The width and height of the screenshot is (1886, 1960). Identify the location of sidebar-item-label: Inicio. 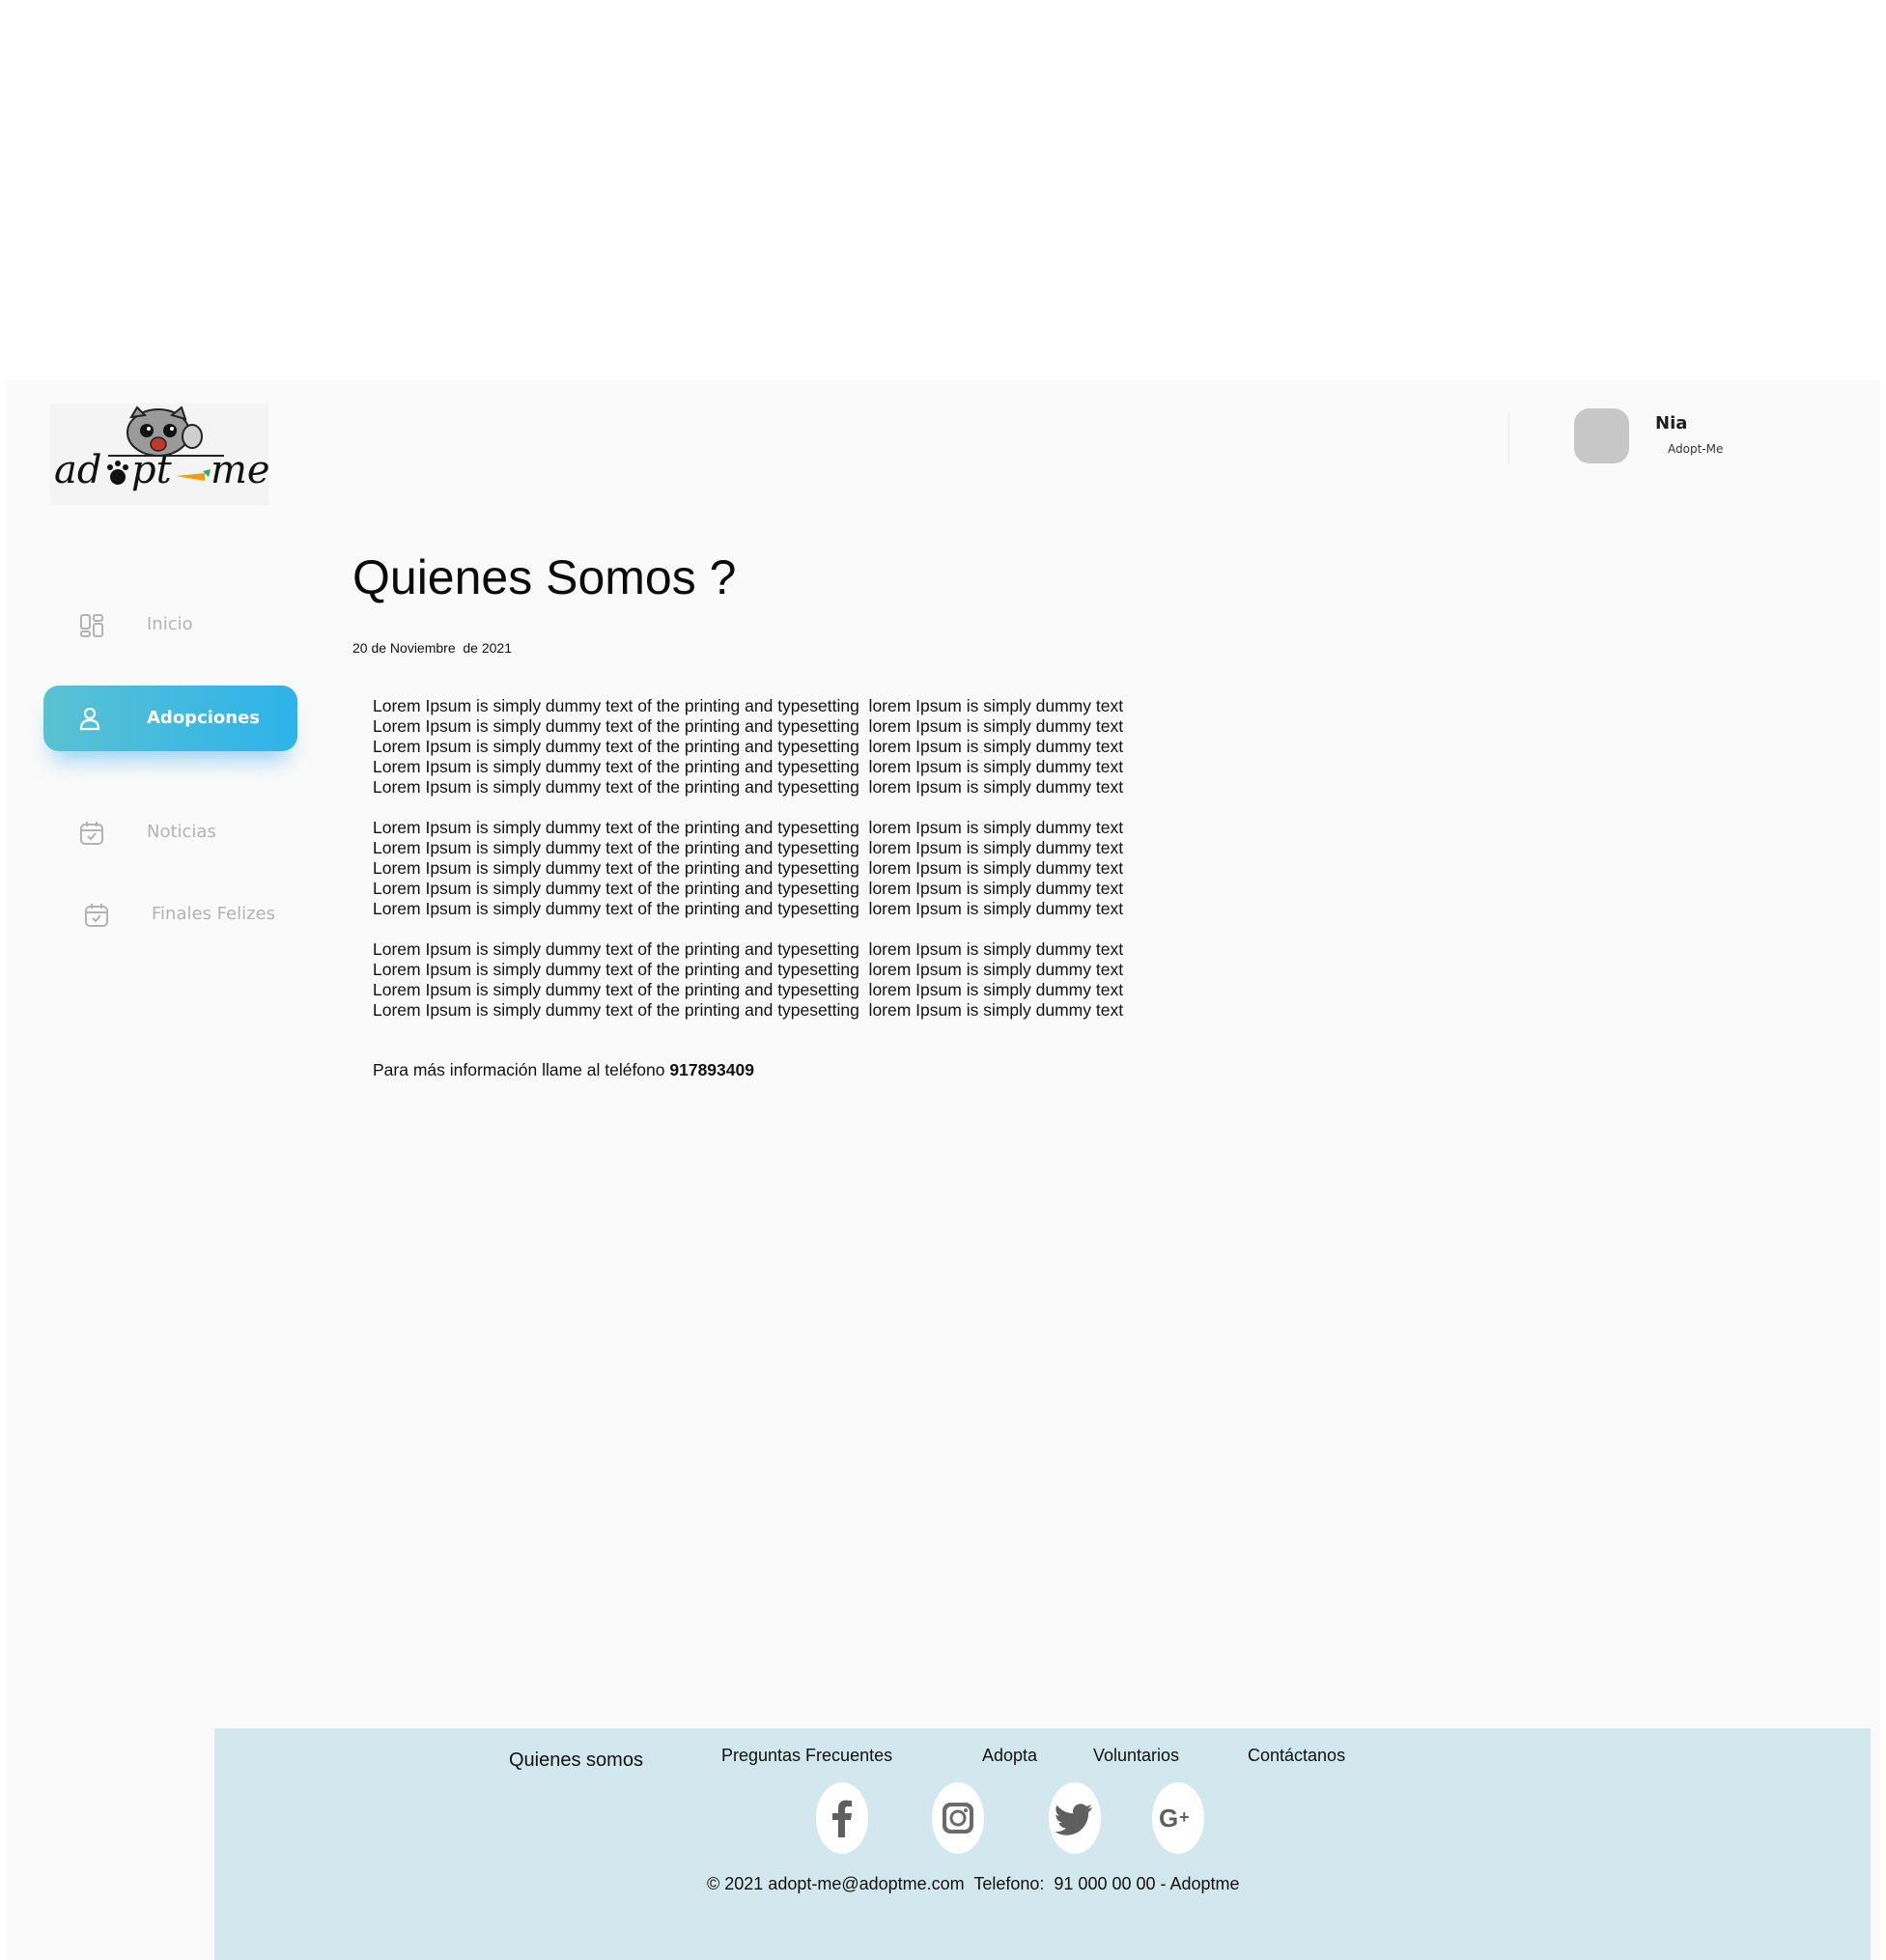
(170, 624).